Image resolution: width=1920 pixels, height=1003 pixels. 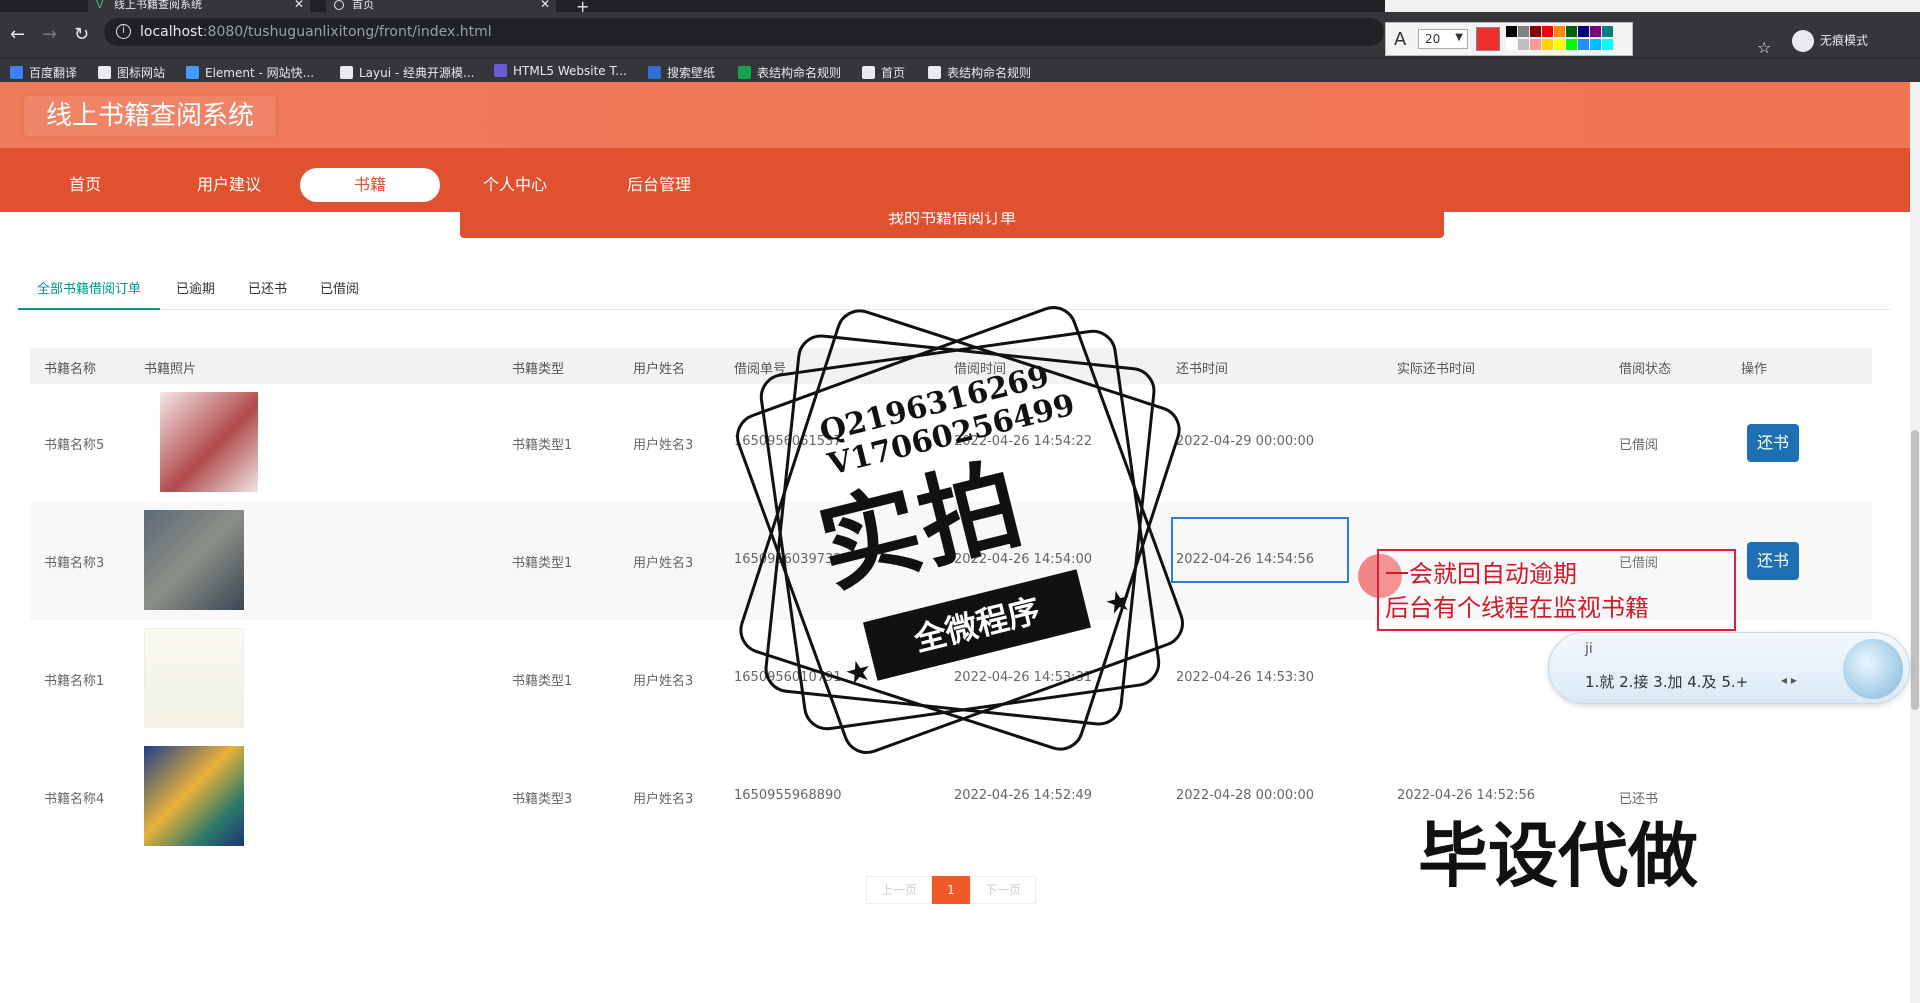 I want to click on page-banner: 我的书籍借阅订单, so click(x=952, y=225).